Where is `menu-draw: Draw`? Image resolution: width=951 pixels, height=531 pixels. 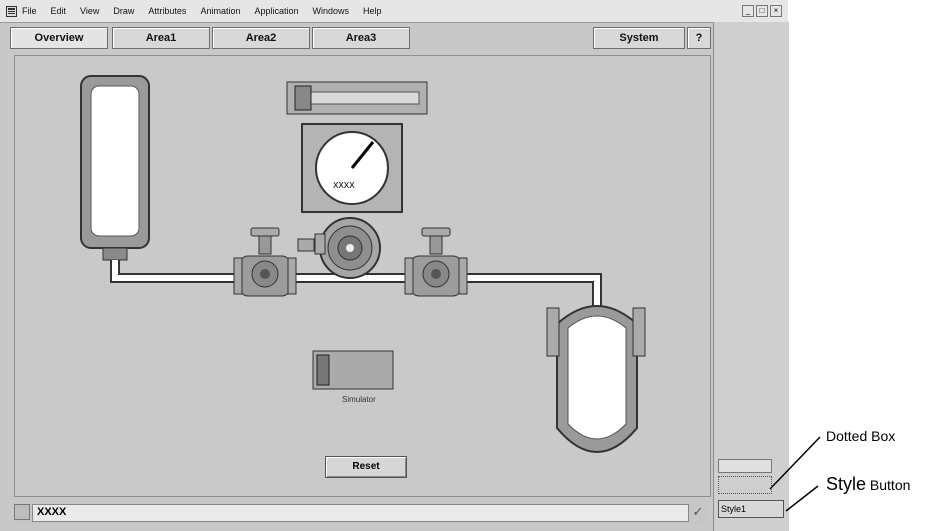 menu-draw: Draw is located at coordinates (123, 11).